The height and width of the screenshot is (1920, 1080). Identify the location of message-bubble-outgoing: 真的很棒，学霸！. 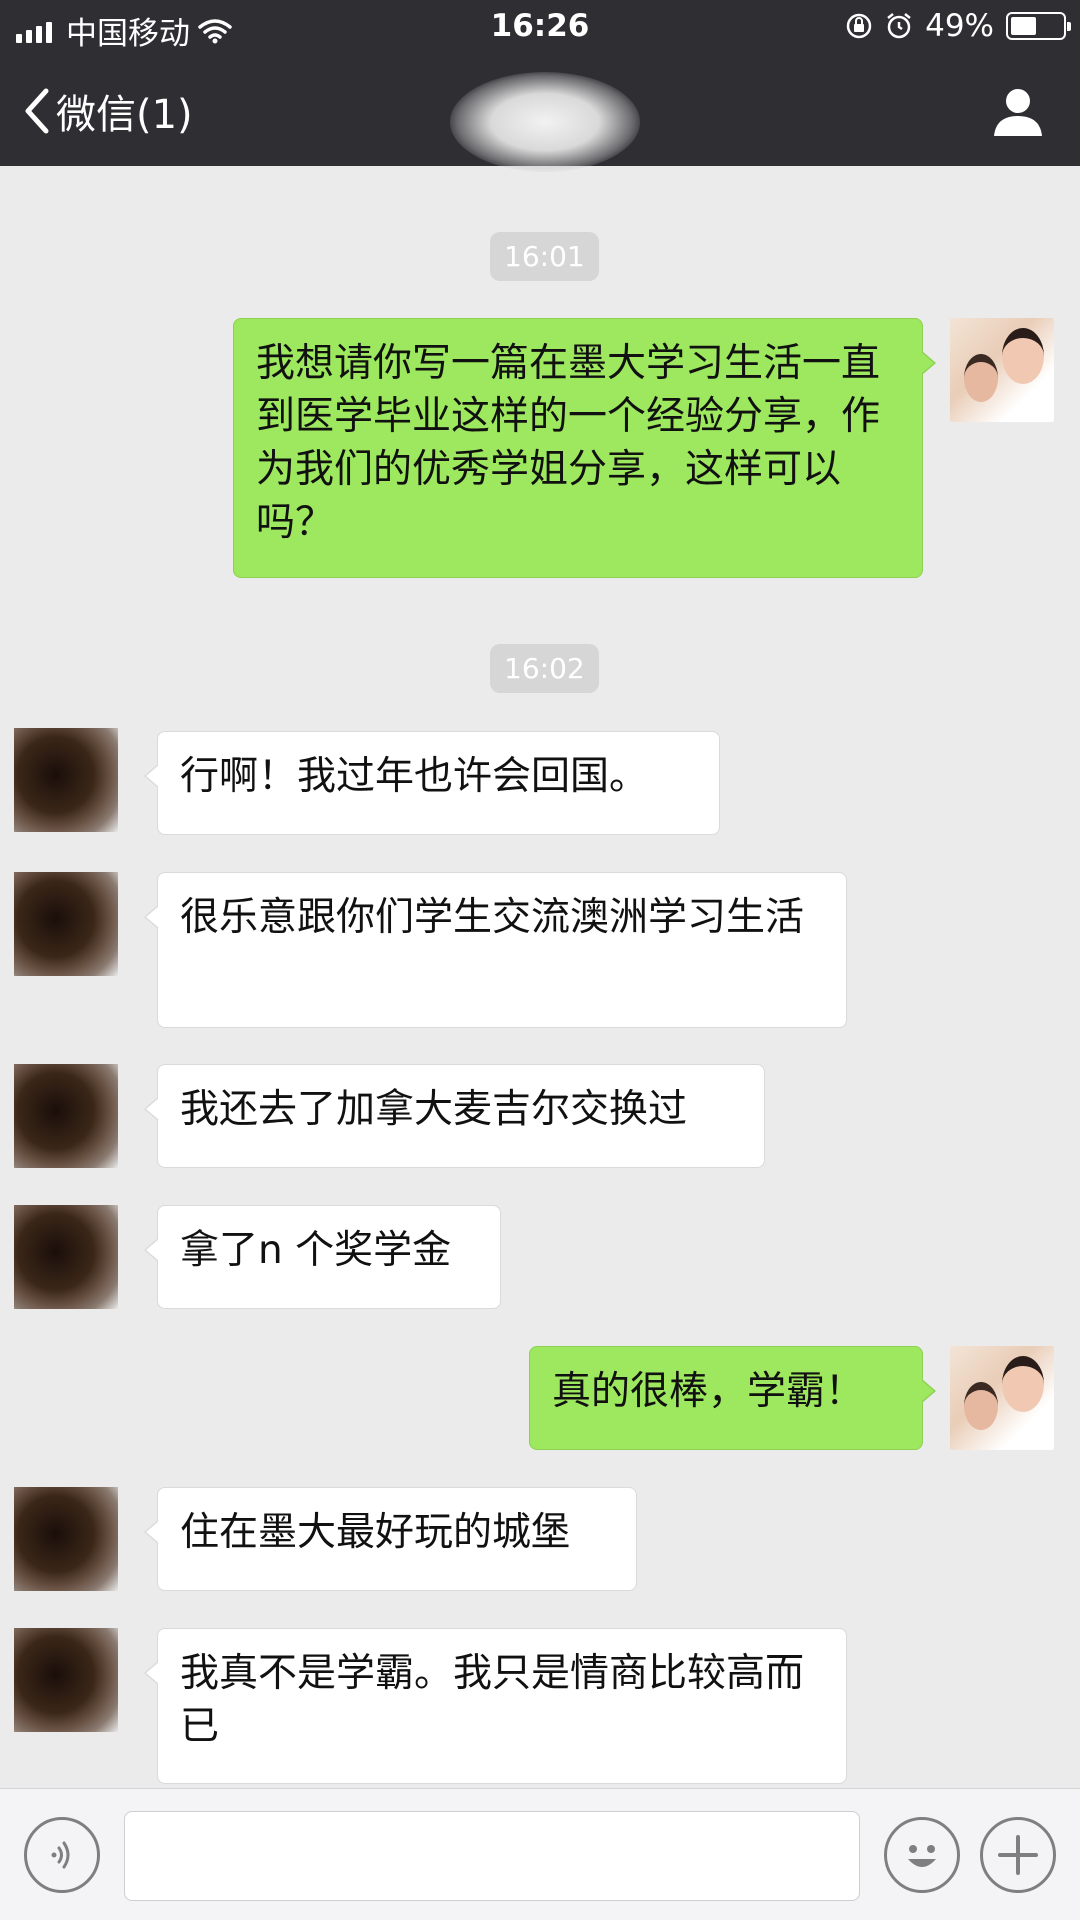
(732, 1398).